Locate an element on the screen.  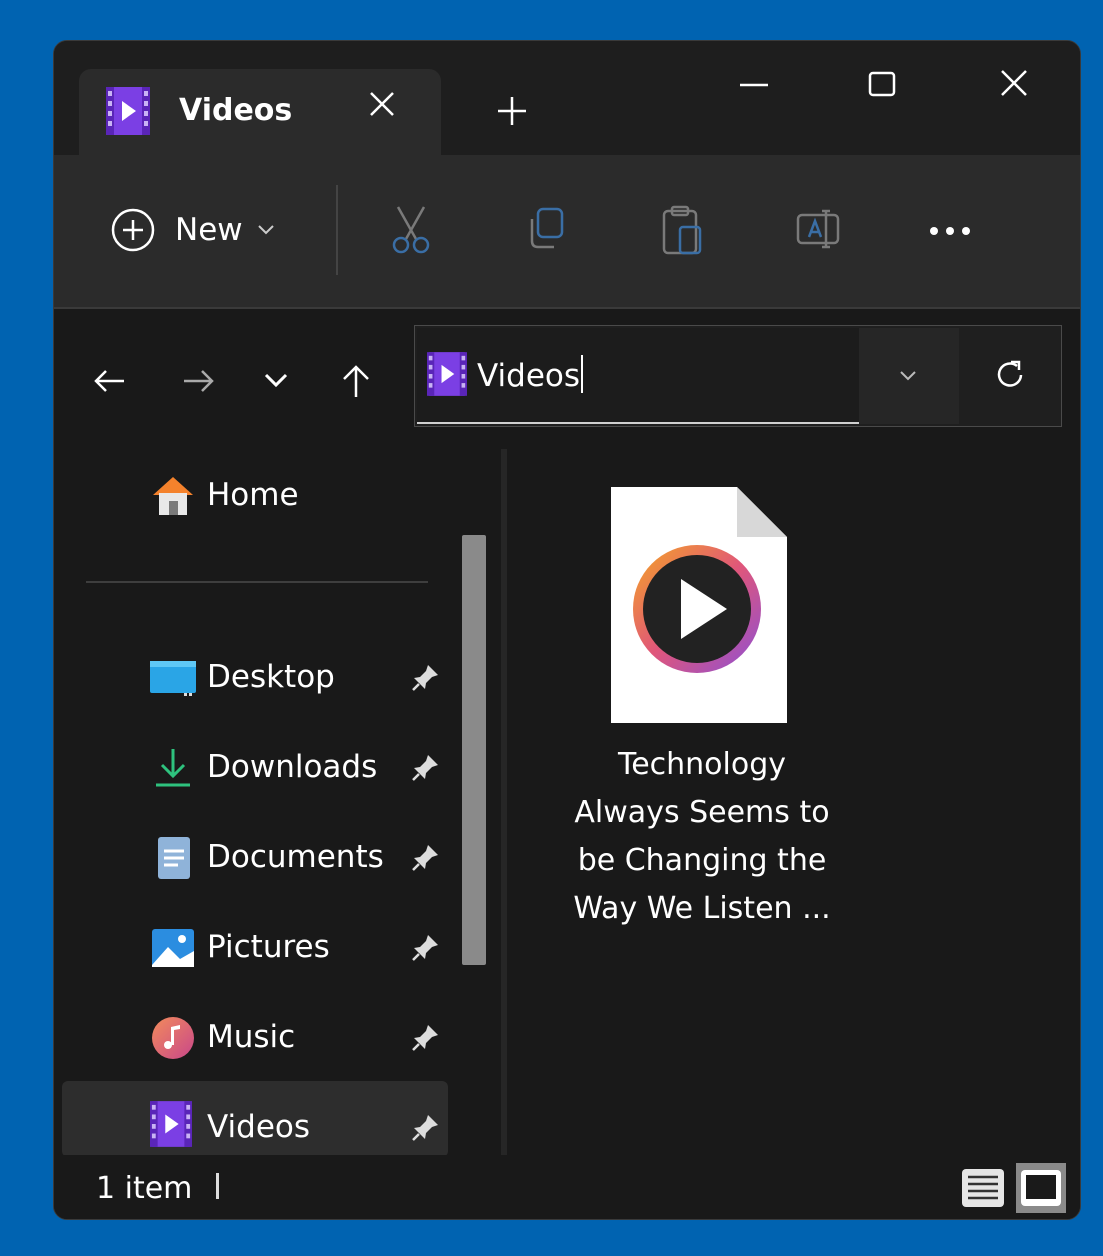
sidebar-item-label: Home is located at coordinates (253, 495).